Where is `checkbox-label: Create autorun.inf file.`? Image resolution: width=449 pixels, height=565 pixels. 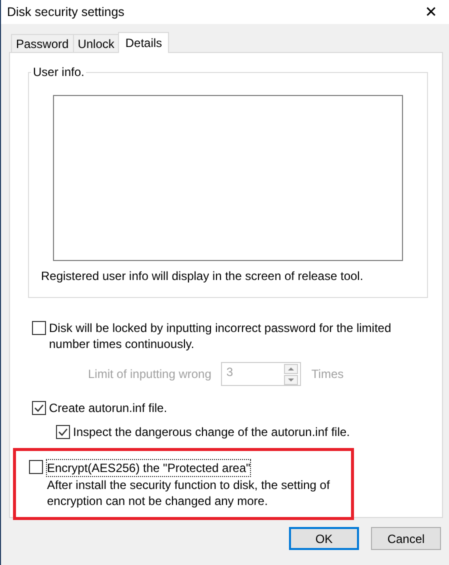
checkbox-label: Create autorun.inf file. is located at coordinates (108, 408).